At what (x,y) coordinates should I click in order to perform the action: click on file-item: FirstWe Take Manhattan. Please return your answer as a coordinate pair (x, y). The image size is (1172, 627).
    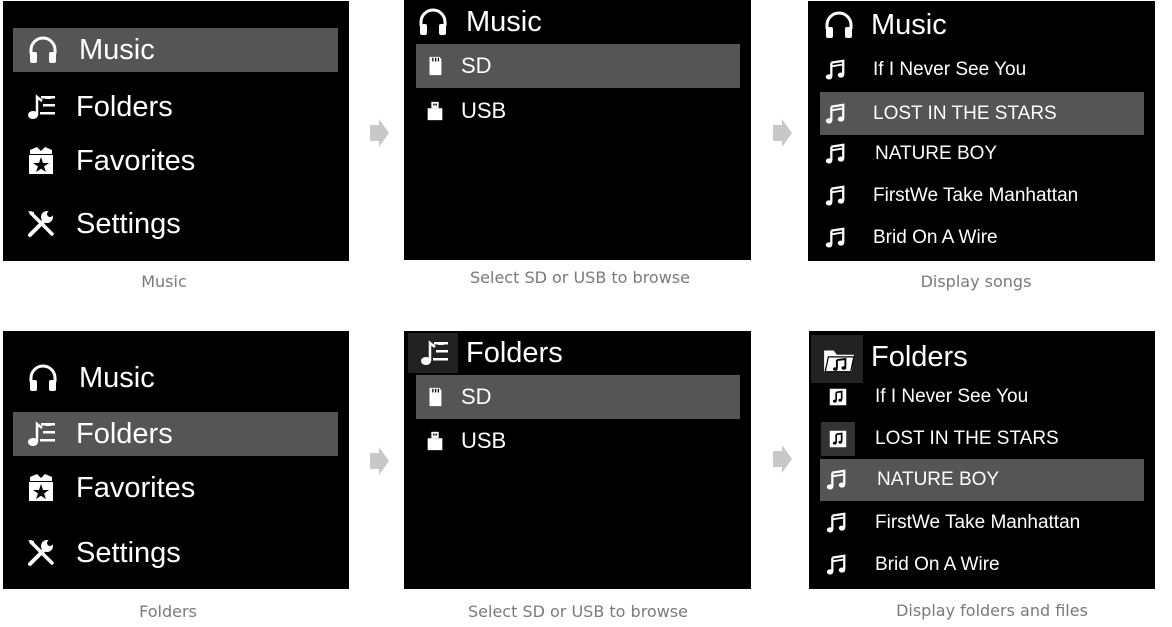
    Looking at the image, I should click on (982, 523).